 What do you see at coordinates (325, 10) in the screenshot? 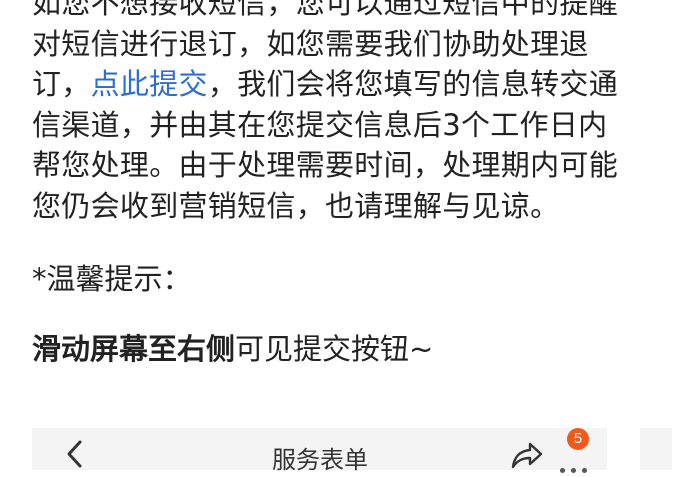
I see `paragraph-line-1: 如您不想接收短信，您可以通过短信中的提醒` at bounding box center [325, 10].